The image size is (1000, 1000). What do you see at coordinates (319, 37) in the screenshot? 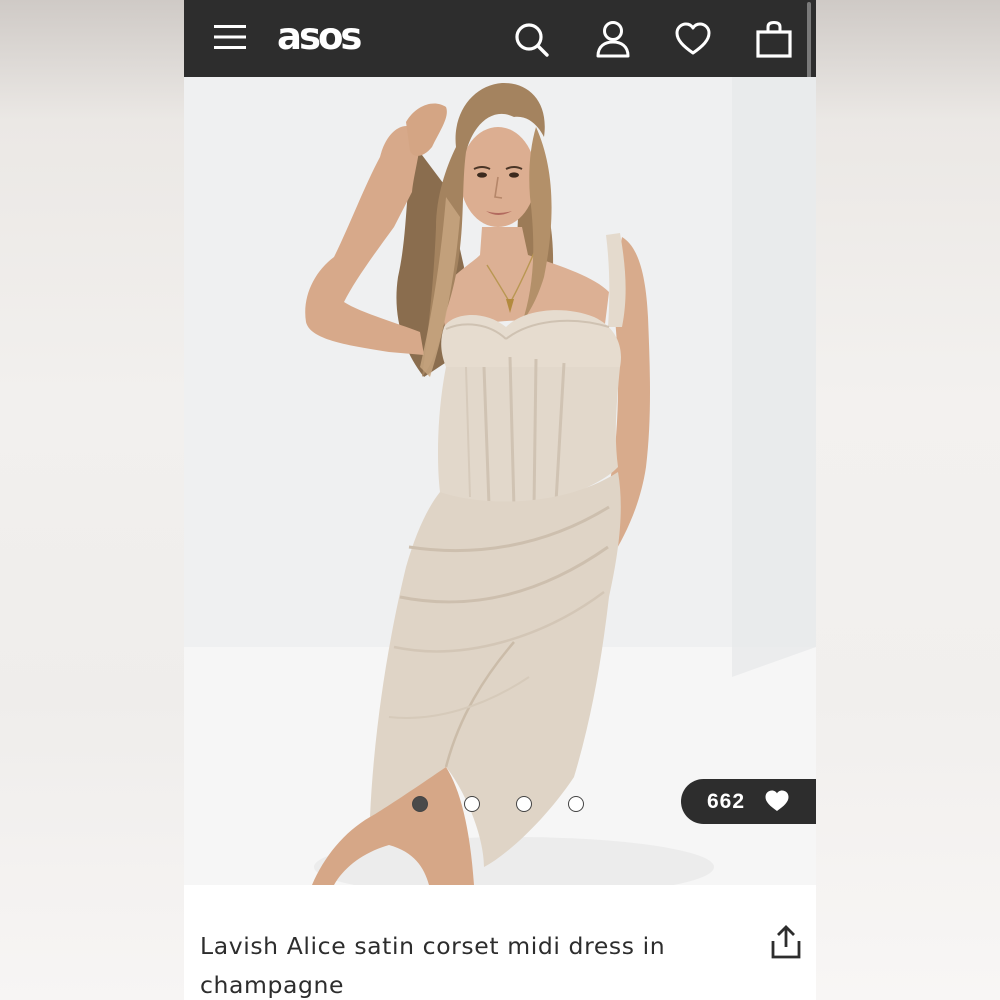
I see `asos-logo: asos` at bounding box center [319, 37].